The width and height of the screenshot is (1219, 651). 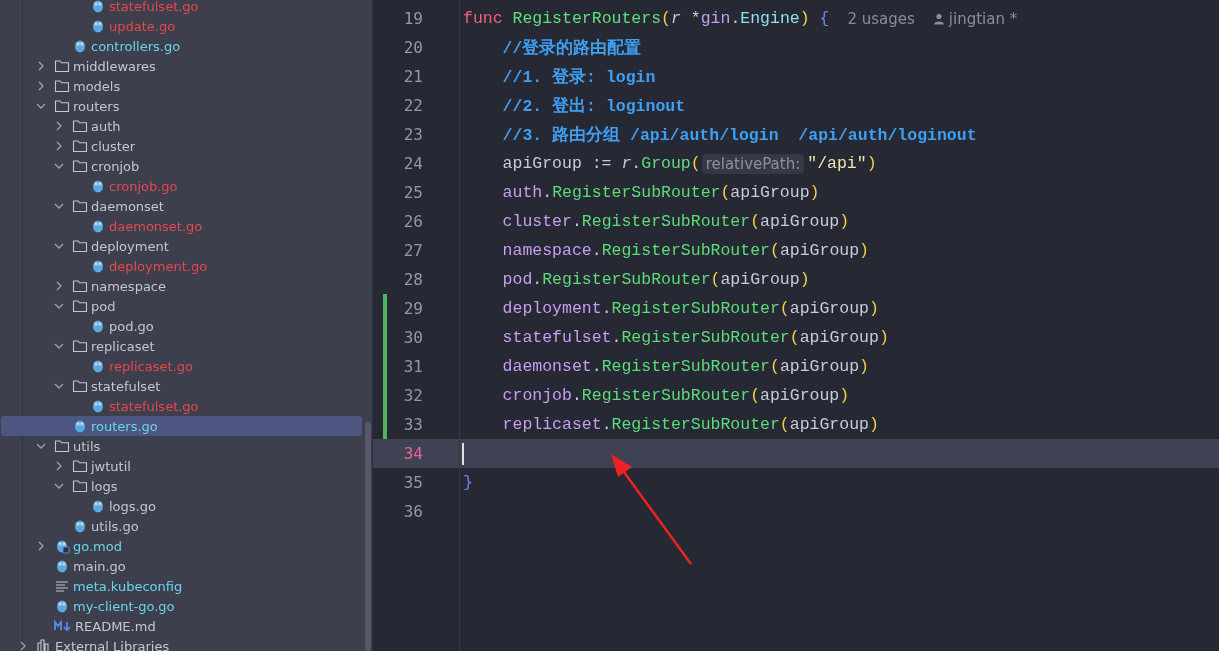 I want to click on code-token: RegisterRouters, so click(x=587, y=18).